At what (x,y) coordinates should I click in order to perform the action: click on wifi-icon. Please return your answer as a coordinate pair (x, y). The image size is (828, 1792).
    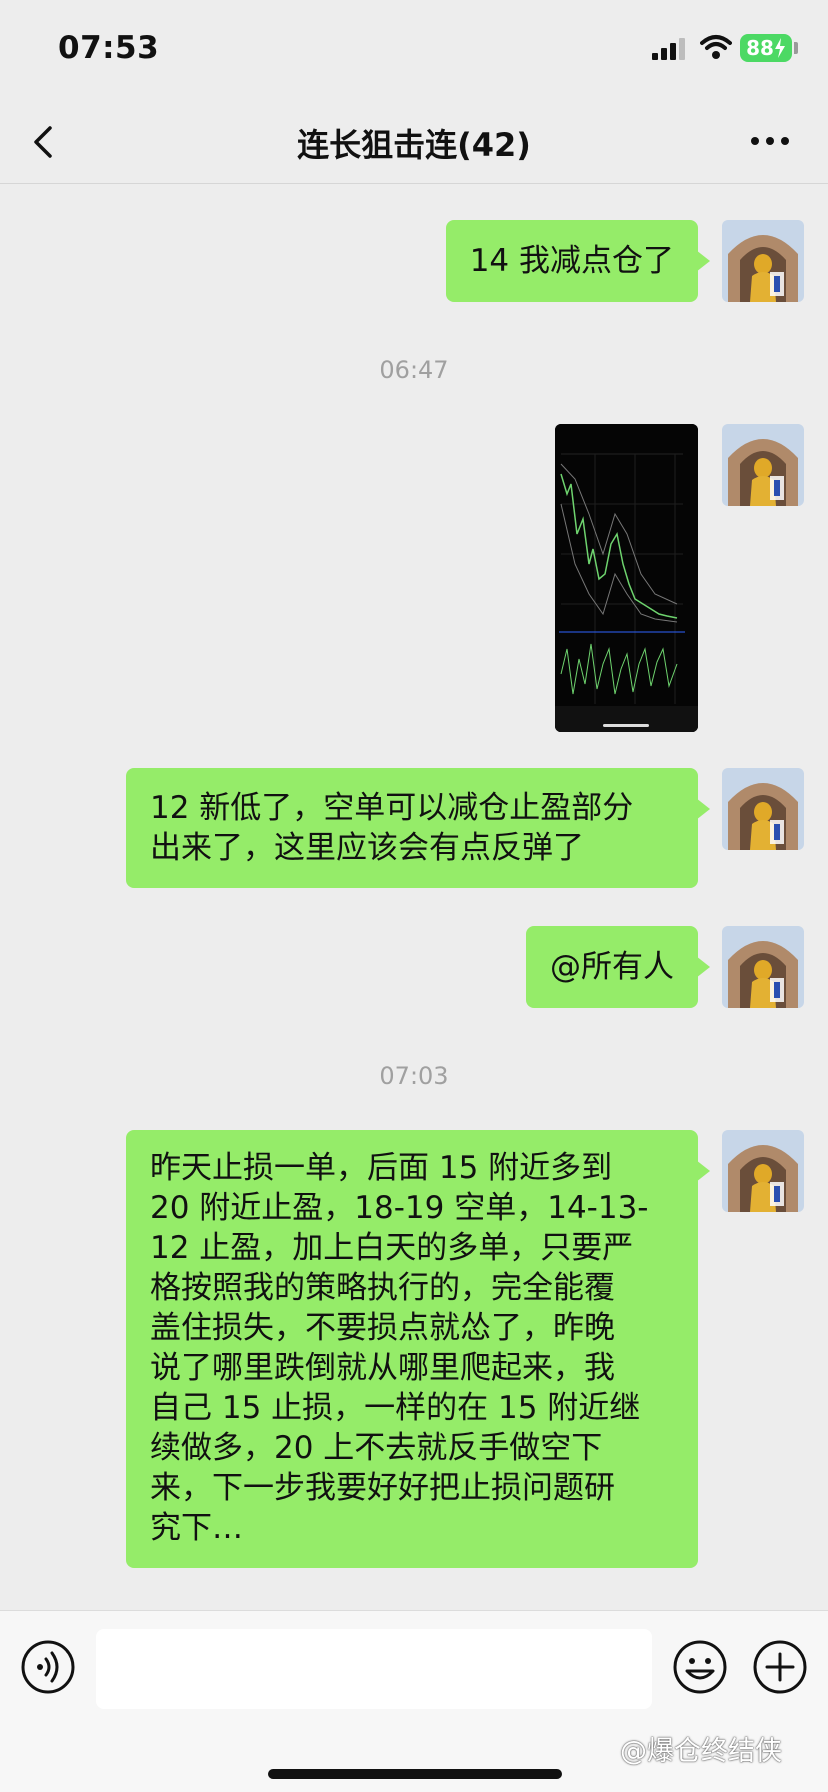
    Looking at the image, I should click on (716, 47).